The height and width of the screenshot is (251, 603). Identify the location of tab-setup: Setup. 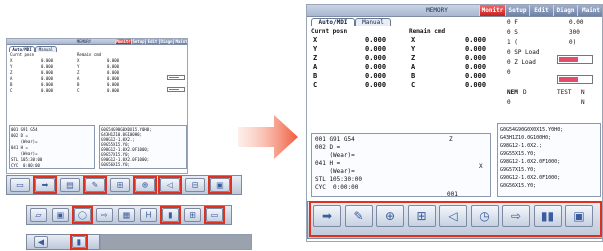
(138, 41).